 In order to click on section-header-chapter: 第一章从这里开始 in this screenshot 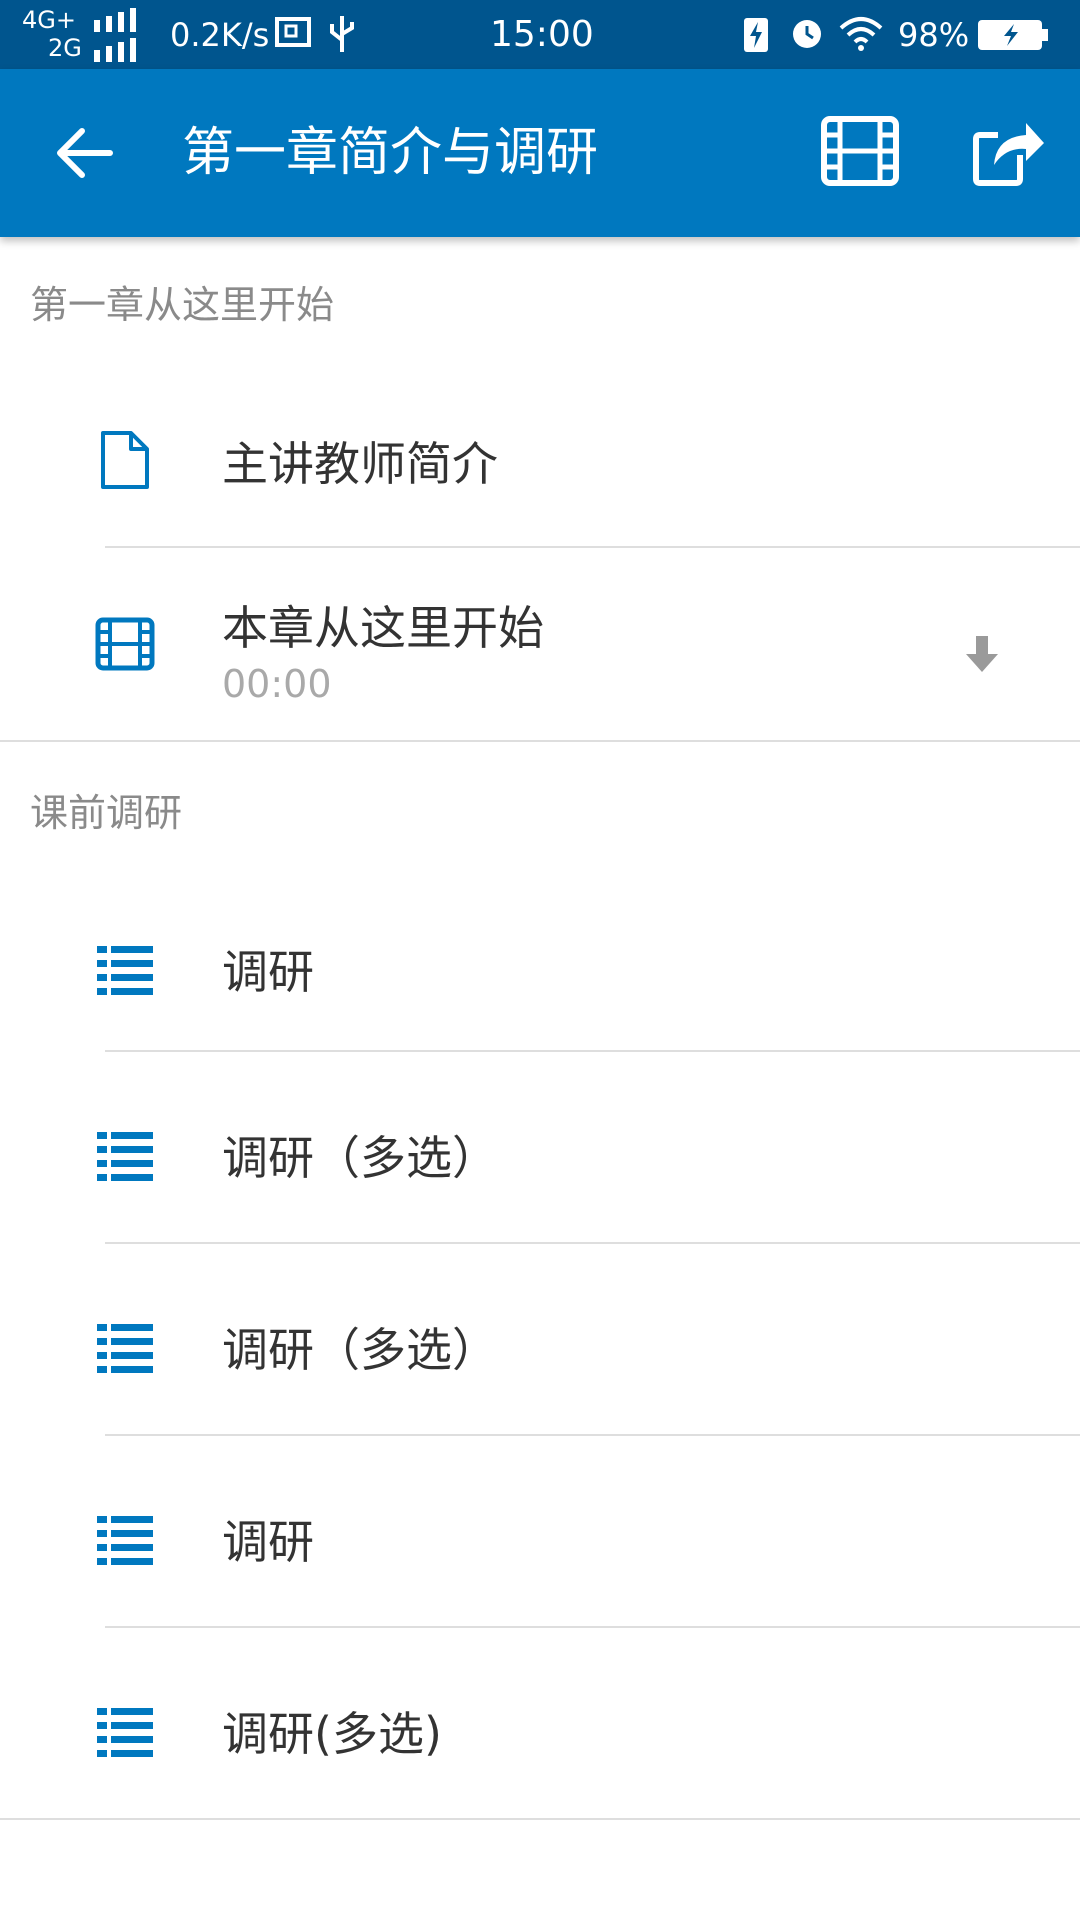, I will do `click(182, 305)`.